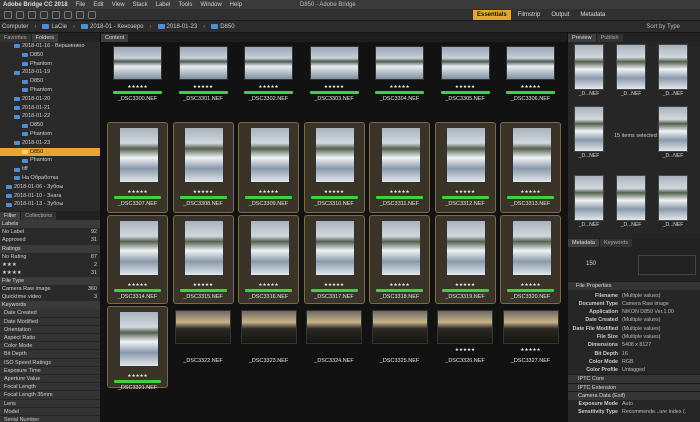 The height and width of the screenshot is (422, 700). What do you see at coordinates (334, 259) in the screenshot?
I see `thumbnail-cell: ★★★★★ _DSC3317.NEF` at bounding box center [334, 259].